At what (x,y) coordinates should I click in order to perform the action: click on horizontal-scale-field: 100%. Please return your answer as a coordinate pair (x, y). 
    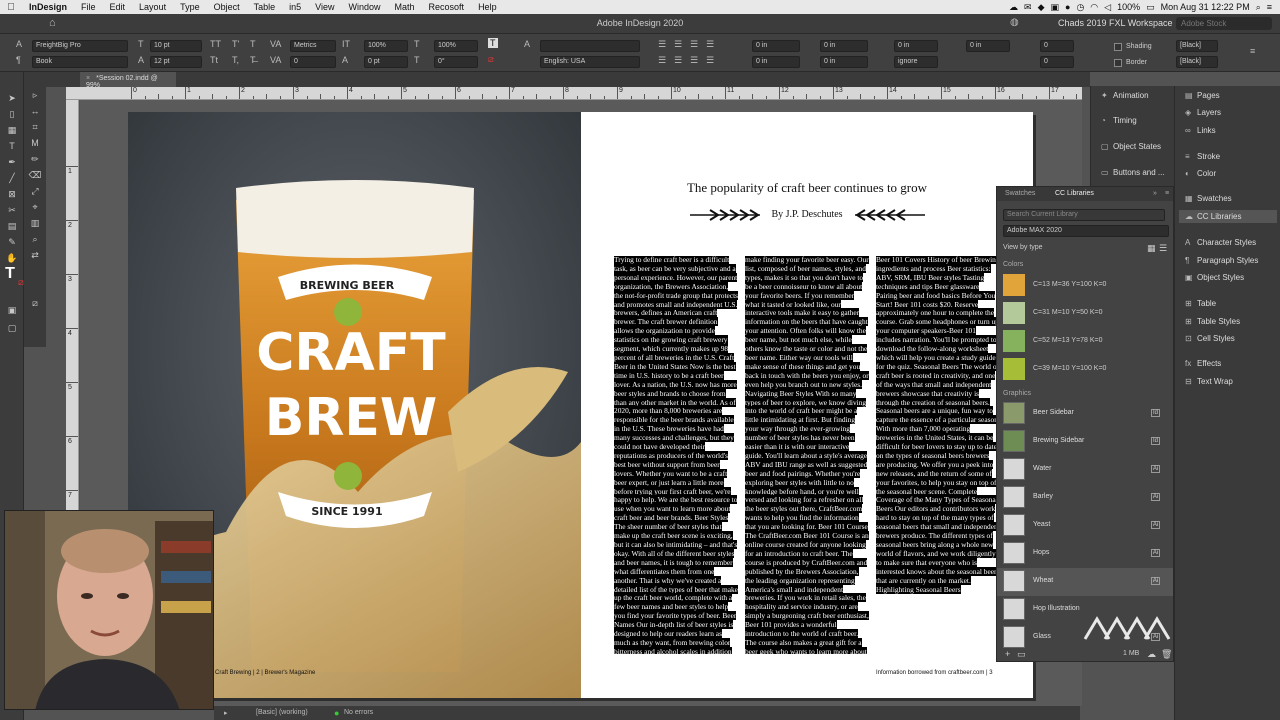
    Looking at the image, I should click on (456, 46).